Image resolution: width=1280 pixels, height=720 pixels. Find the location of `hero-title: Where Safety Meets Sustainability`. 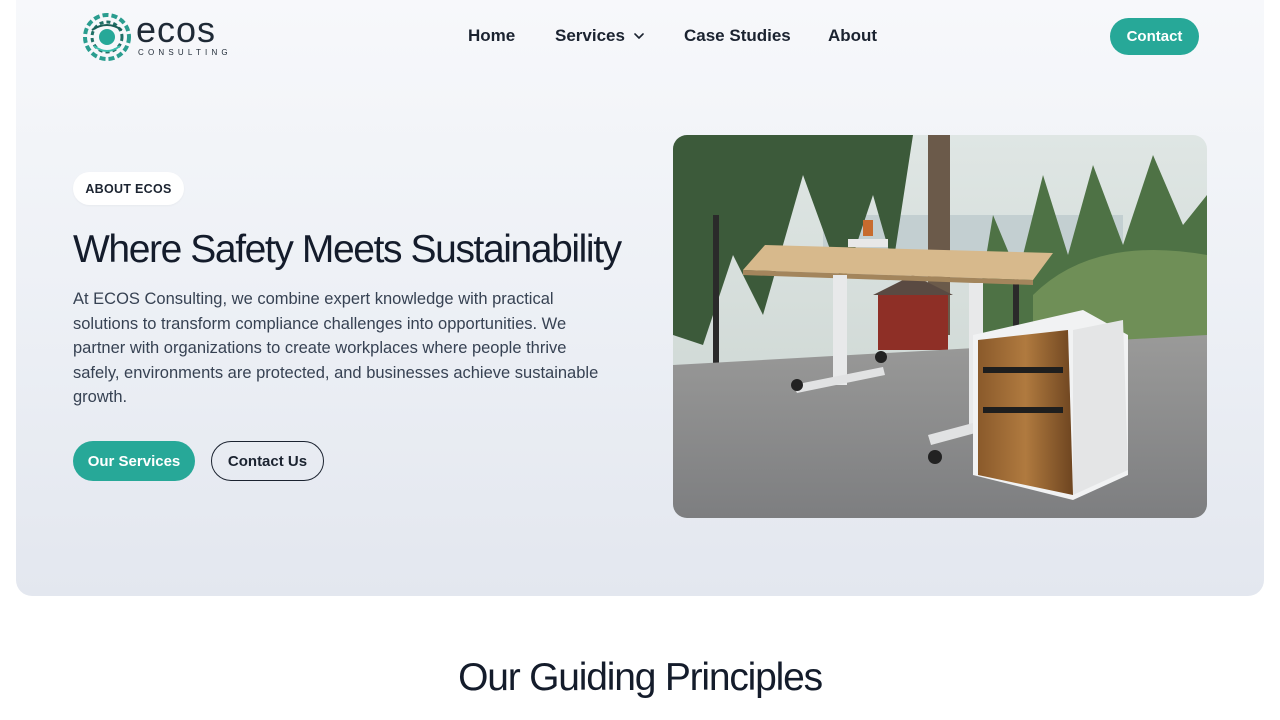

hero-title: Where Safety Meets Sustainability is located at coordinates (347, 249).